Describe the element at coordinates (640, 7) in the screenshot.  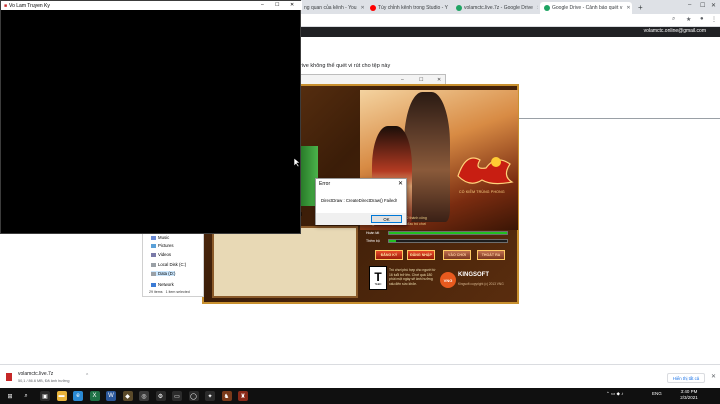
I see `new-tab-button: +` at that location.